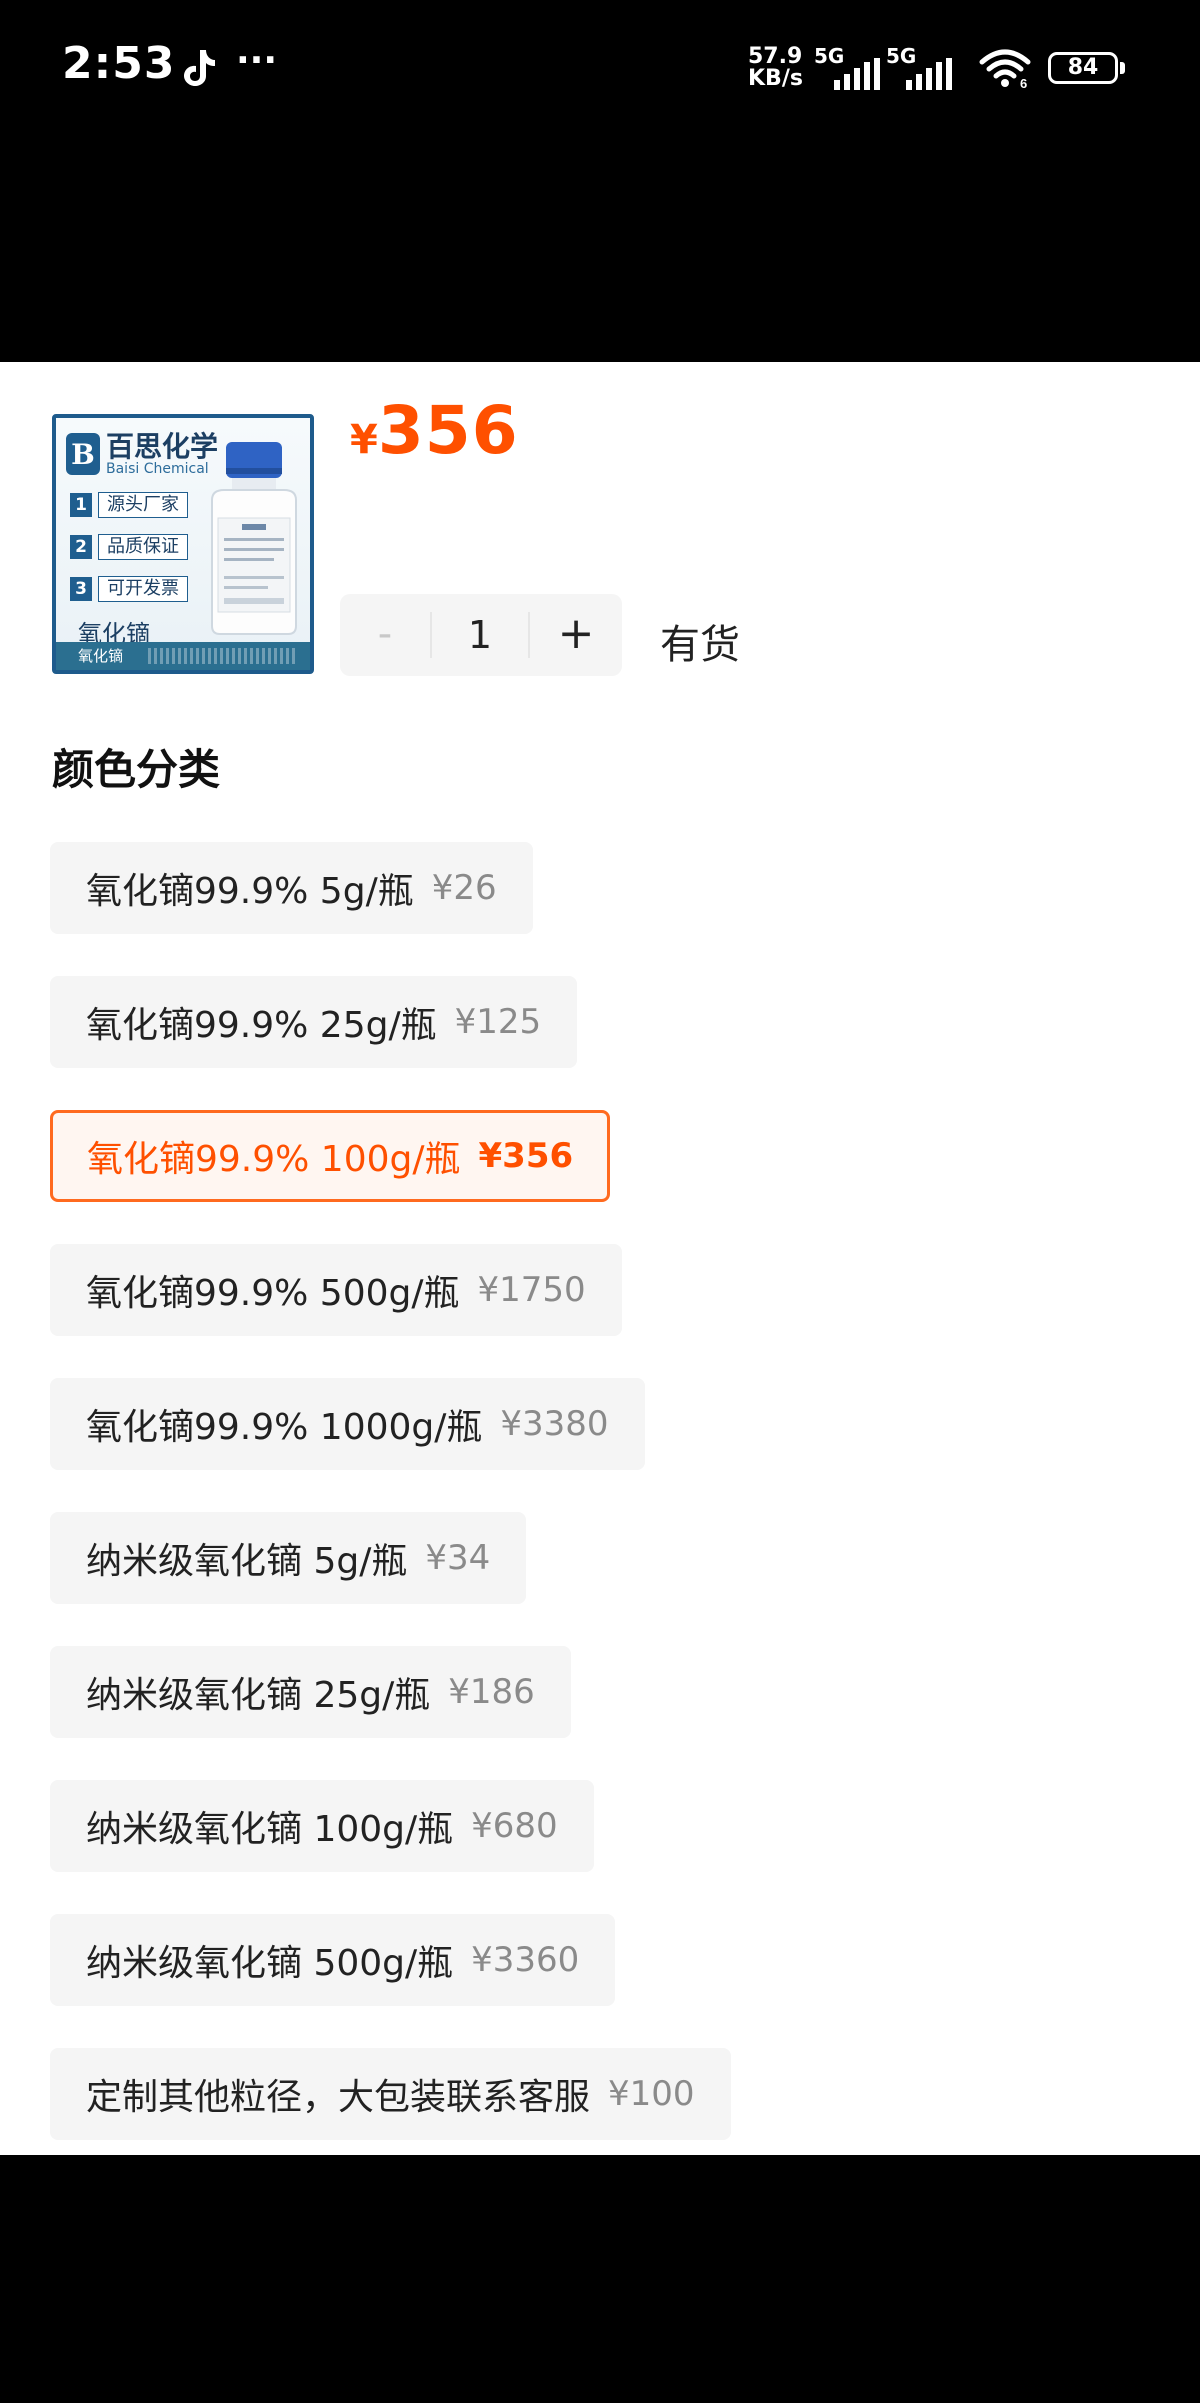  What do you see at coordinates (576, 635) in the screenshot?
I see `increment-button: +` at bounding box center [576, 635].